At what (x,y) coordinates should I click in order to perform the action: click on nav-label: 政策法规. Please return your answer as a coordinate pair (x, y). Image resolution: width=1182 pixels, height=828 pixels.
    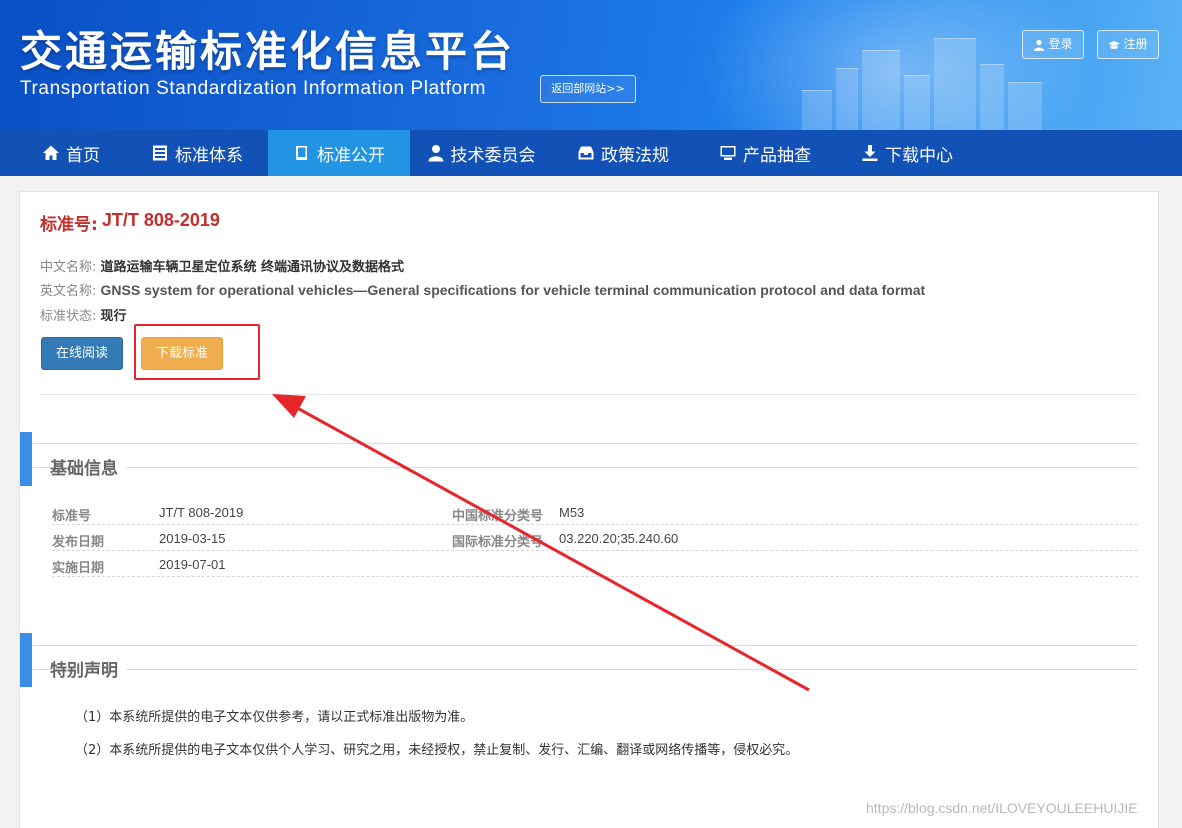
    Looking at the image, I should click on (635, 155).